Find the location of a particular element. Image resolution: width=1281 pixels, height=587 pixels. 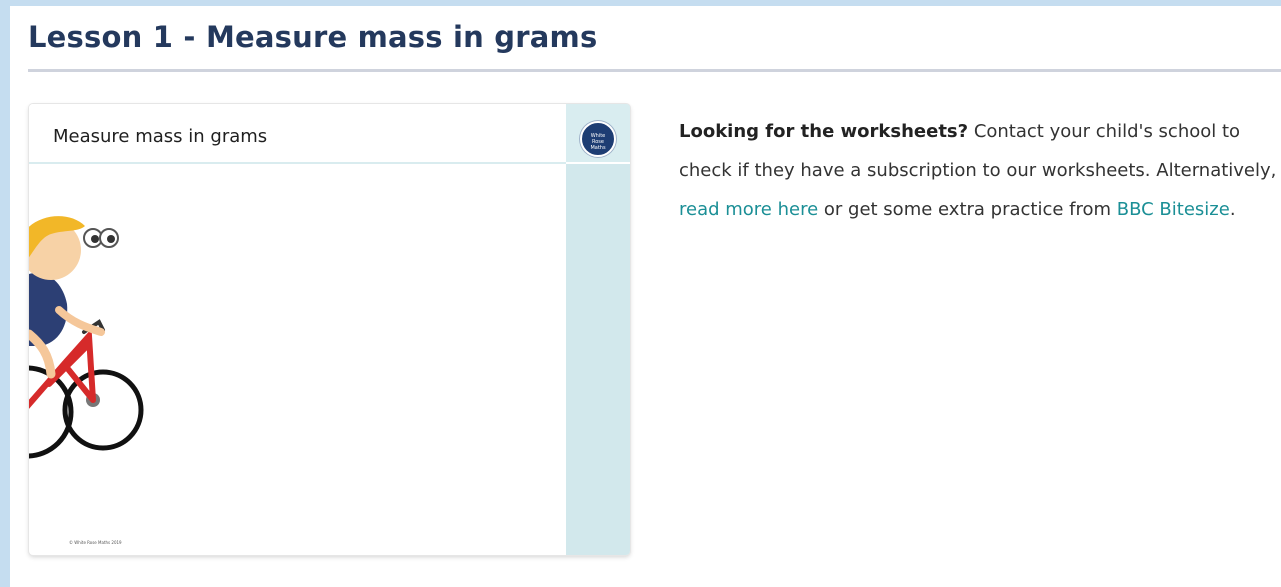

title-divider is located at coordinates (654, 70).